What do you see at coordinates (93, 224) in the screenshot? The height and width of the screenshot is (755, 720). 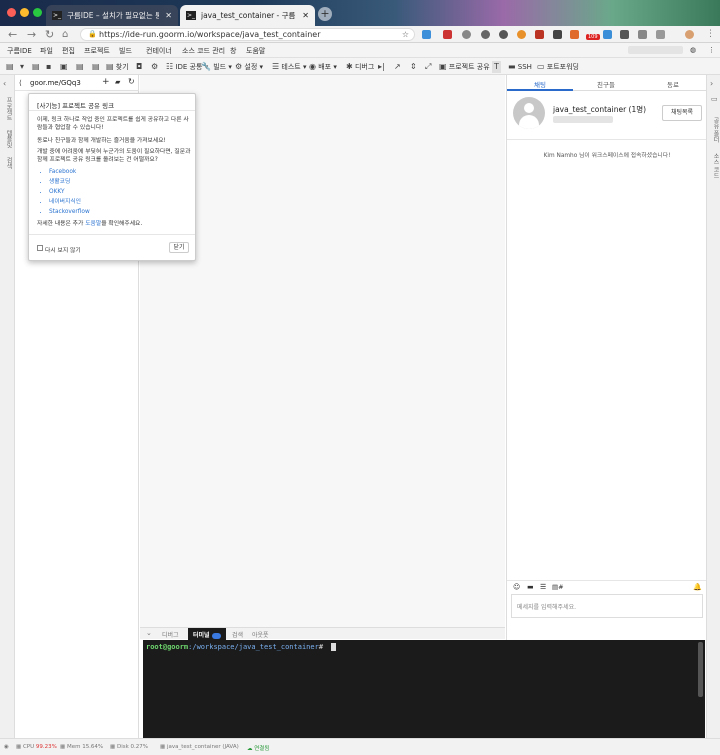 I see `help-link: 도움말` at bounding box center [93, 224].